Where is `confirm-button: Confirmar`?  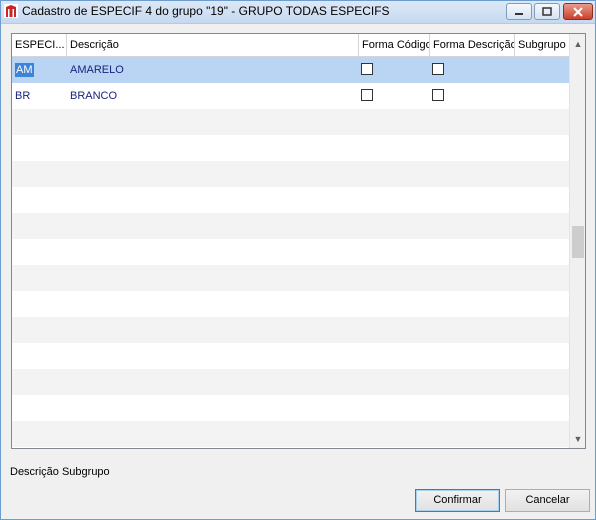
confirm-button: Confirmar is located at coordinates (457, 500).